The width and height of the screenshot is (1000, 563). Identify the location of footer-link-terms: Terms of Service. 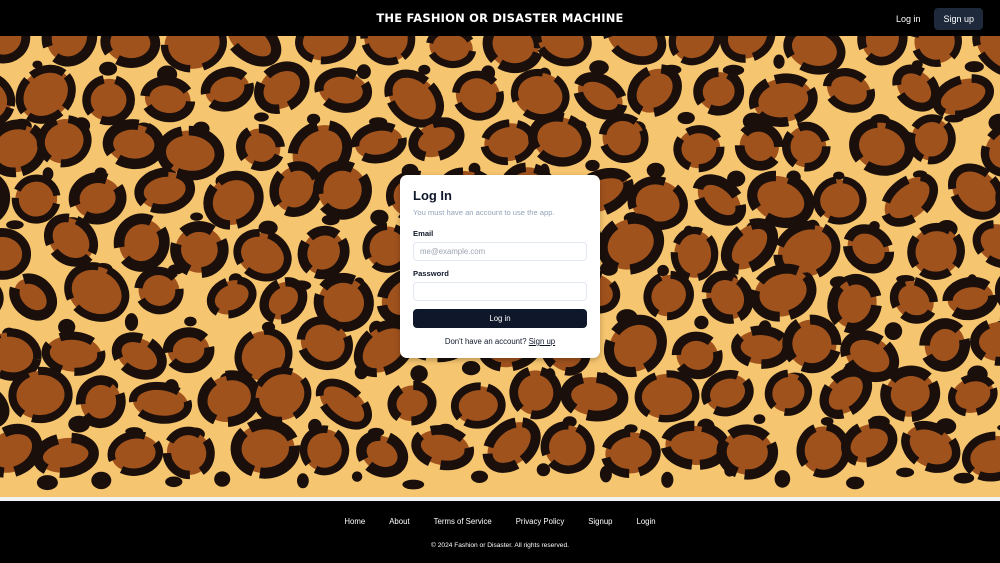
(463, 521).